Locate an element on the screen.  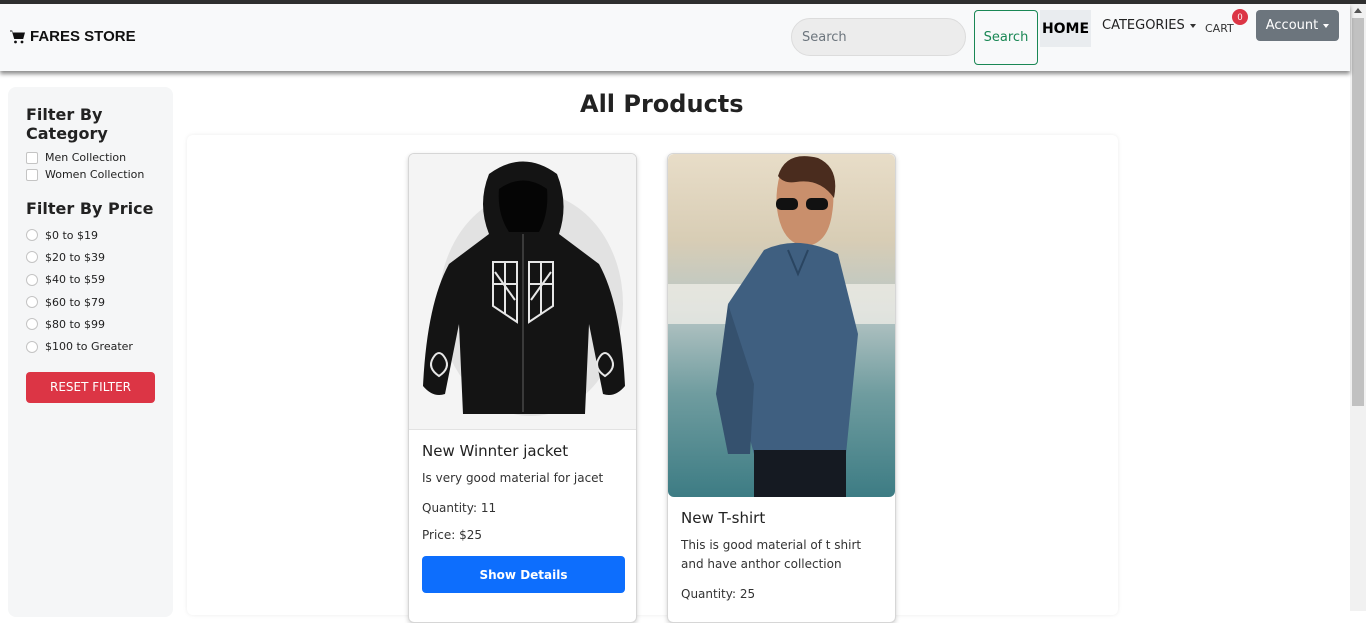
filter-price-60-79: $60 to $79 is located at coordinates (99, 302).